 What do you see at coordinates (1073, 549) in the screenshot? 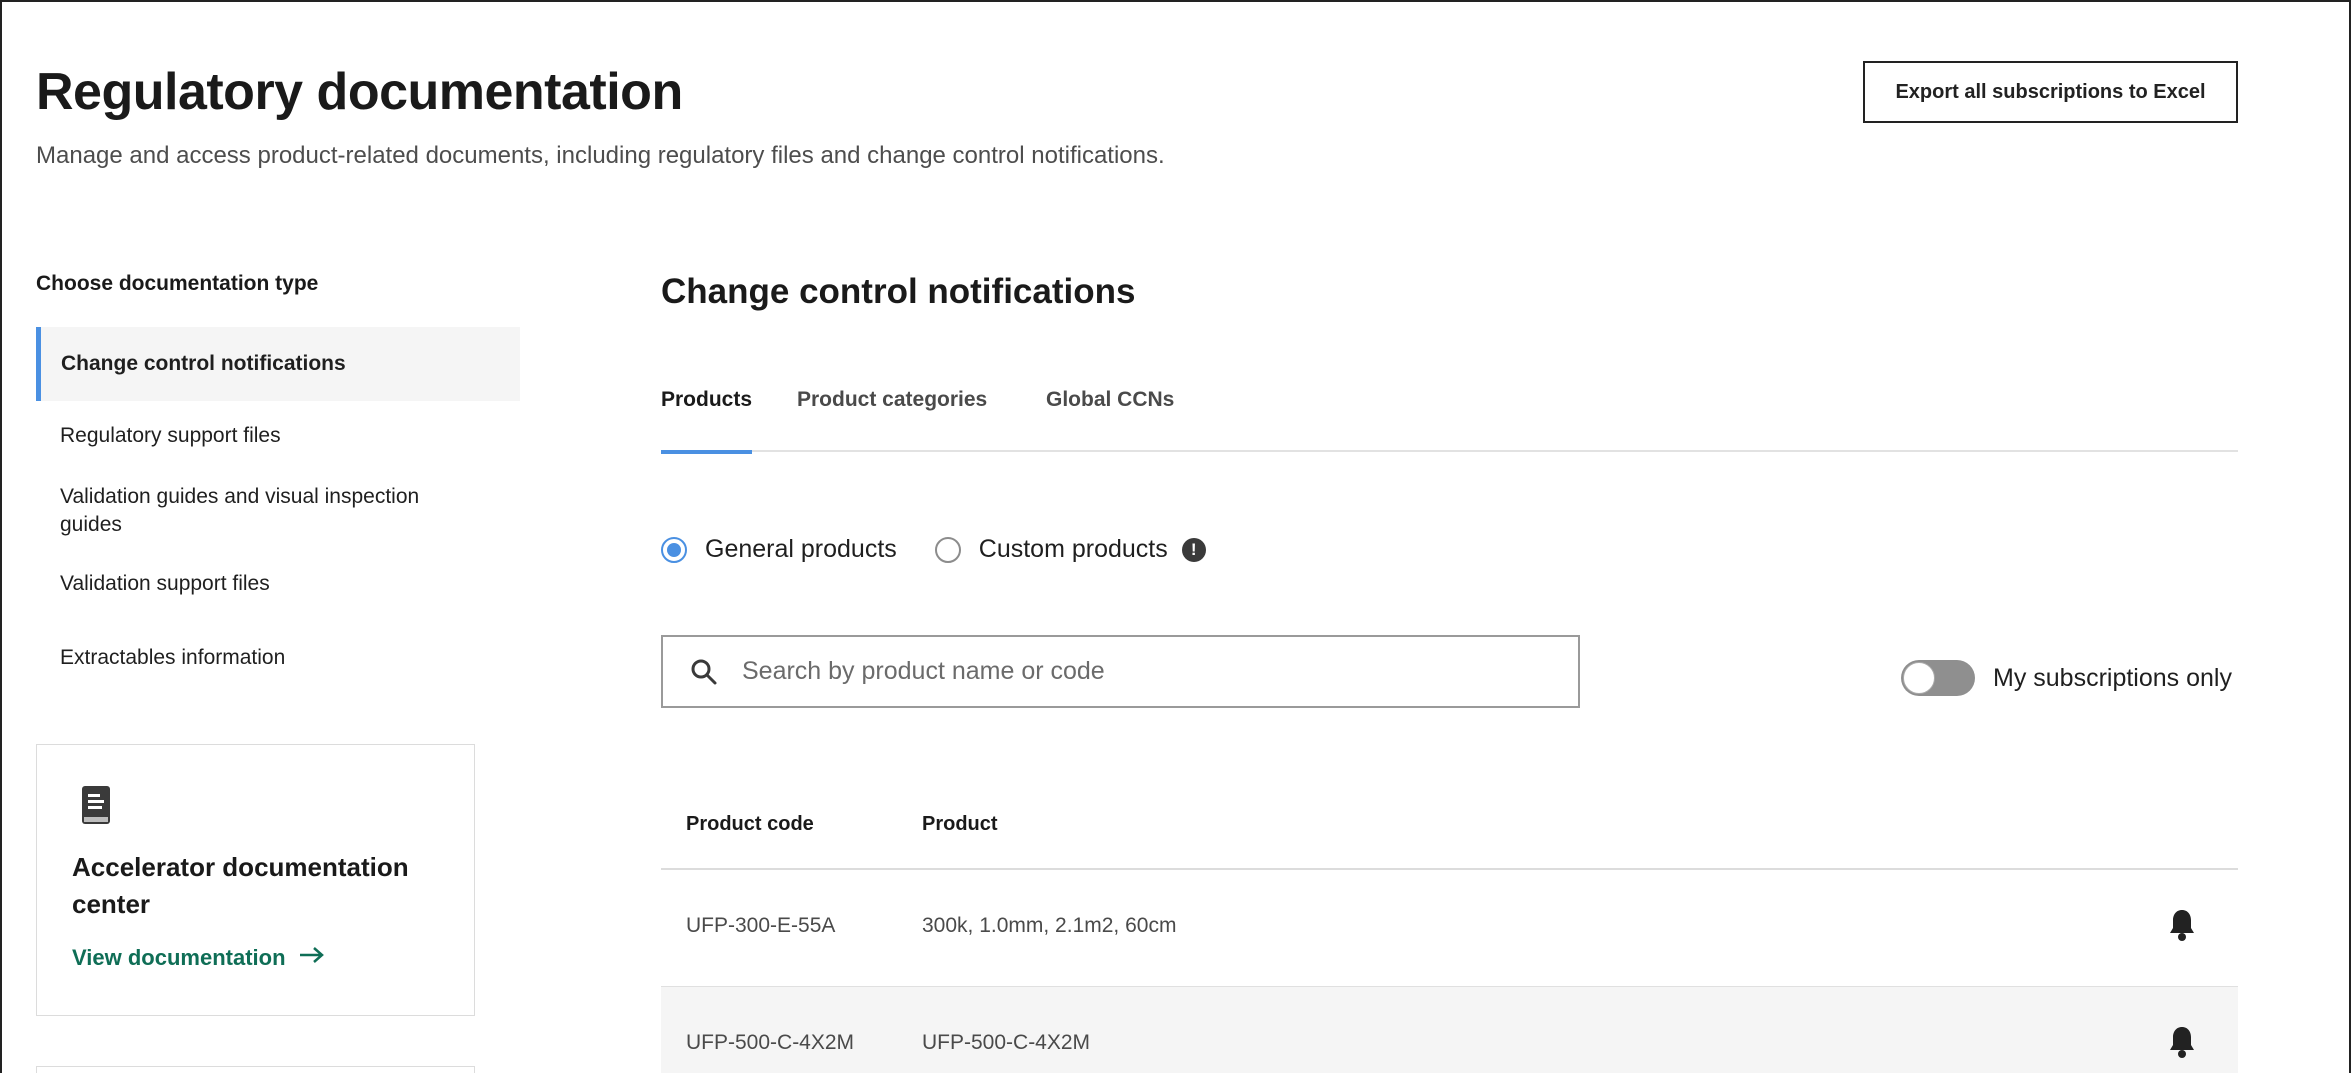
I see `radio-label: Custom products` at bounding box center [1073, 549].